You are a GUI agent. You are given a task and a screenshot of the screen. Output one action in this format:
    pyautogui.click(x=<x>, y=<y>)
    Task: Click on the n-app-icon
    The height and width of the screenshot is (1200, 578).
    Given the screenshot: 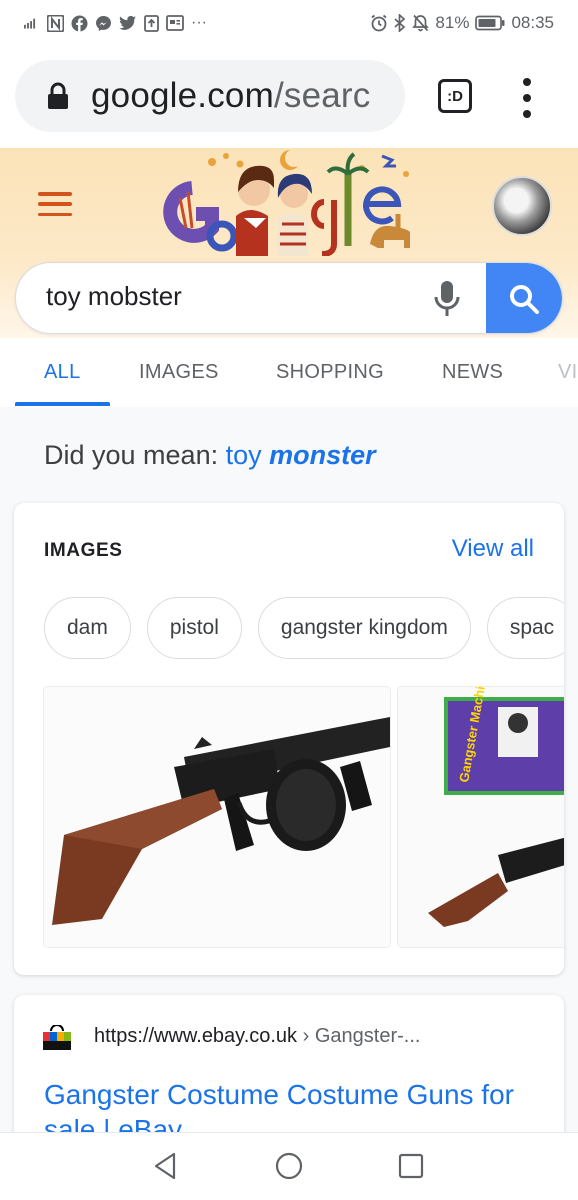 What is the action you would take?
    pyautogui.click(x=55, y=23)
    